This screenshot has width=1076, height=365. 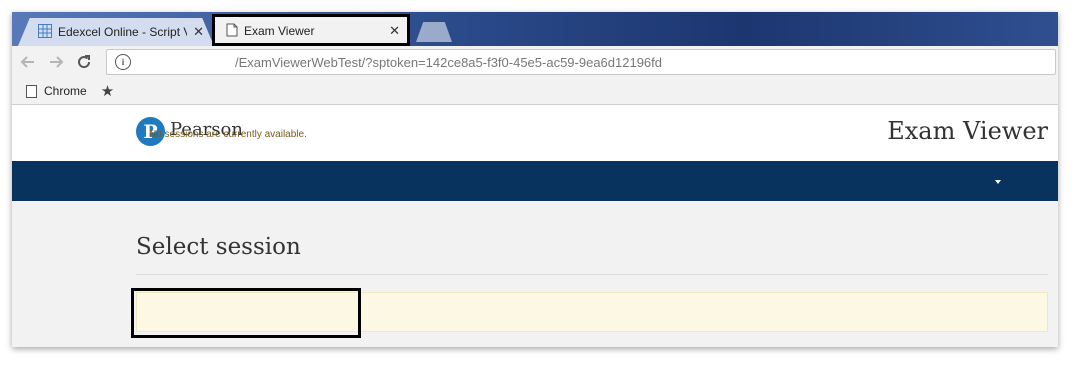 I want to click on grid-icon, so click(x=45, y=32).